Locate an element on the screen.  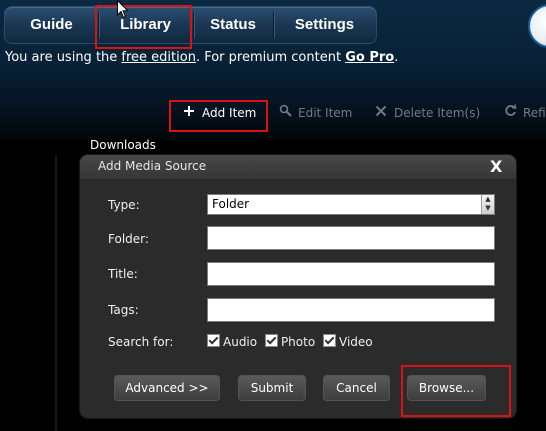
folder-label: Folder: is located at coordinates (128, 239).